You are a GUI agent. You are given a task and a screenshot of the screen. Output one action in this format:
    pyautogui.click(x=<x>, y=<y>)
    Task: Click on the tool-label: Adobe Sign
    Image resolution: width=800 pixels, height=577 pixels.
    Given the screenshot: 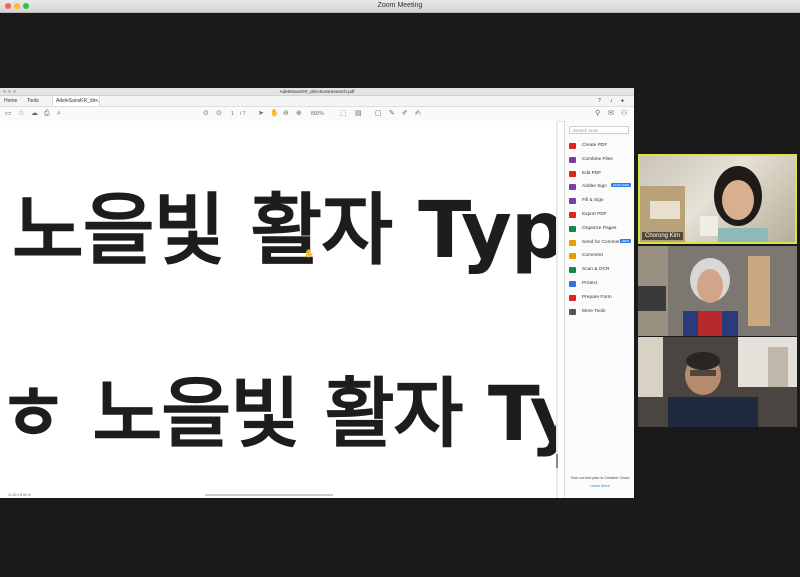 What is the action you would take?
    pyautogui.click(x=594, y=187)
    